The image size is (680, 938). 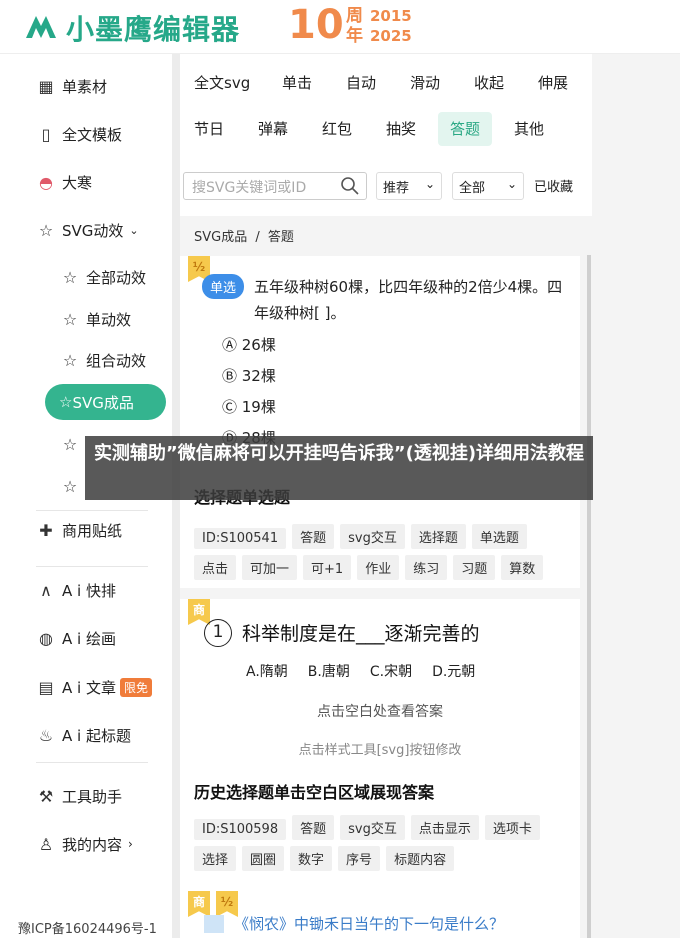 I want to click on icp-footer: 豫ICP备16024496号-1, so click(x=87, y=927).